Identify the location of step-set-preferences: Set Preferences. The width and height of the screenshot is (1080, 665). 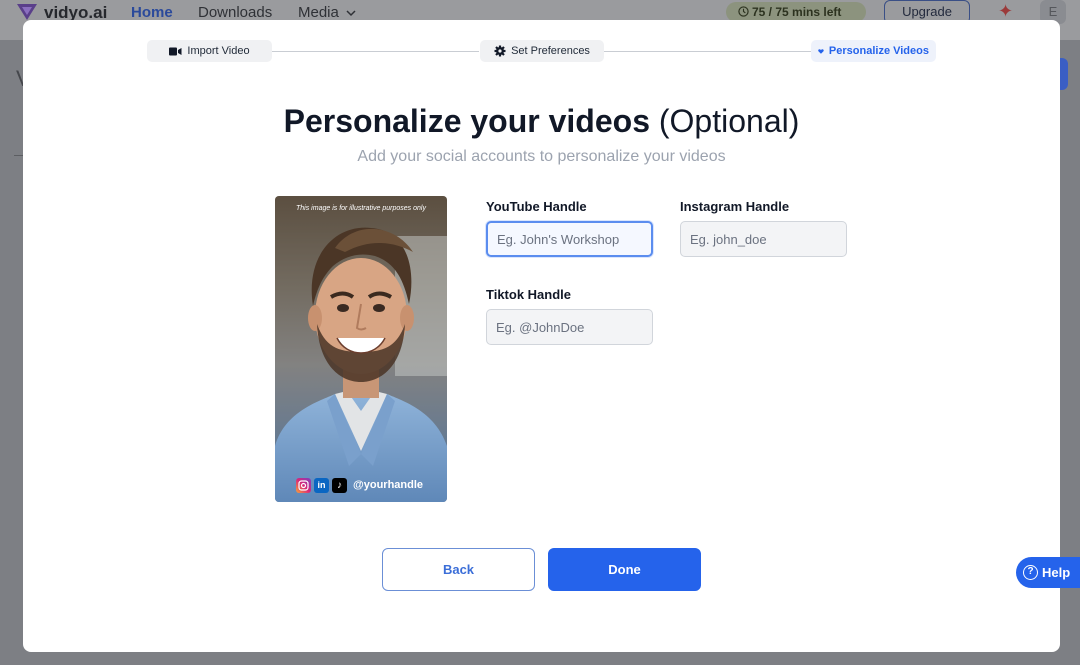
(542, 51).